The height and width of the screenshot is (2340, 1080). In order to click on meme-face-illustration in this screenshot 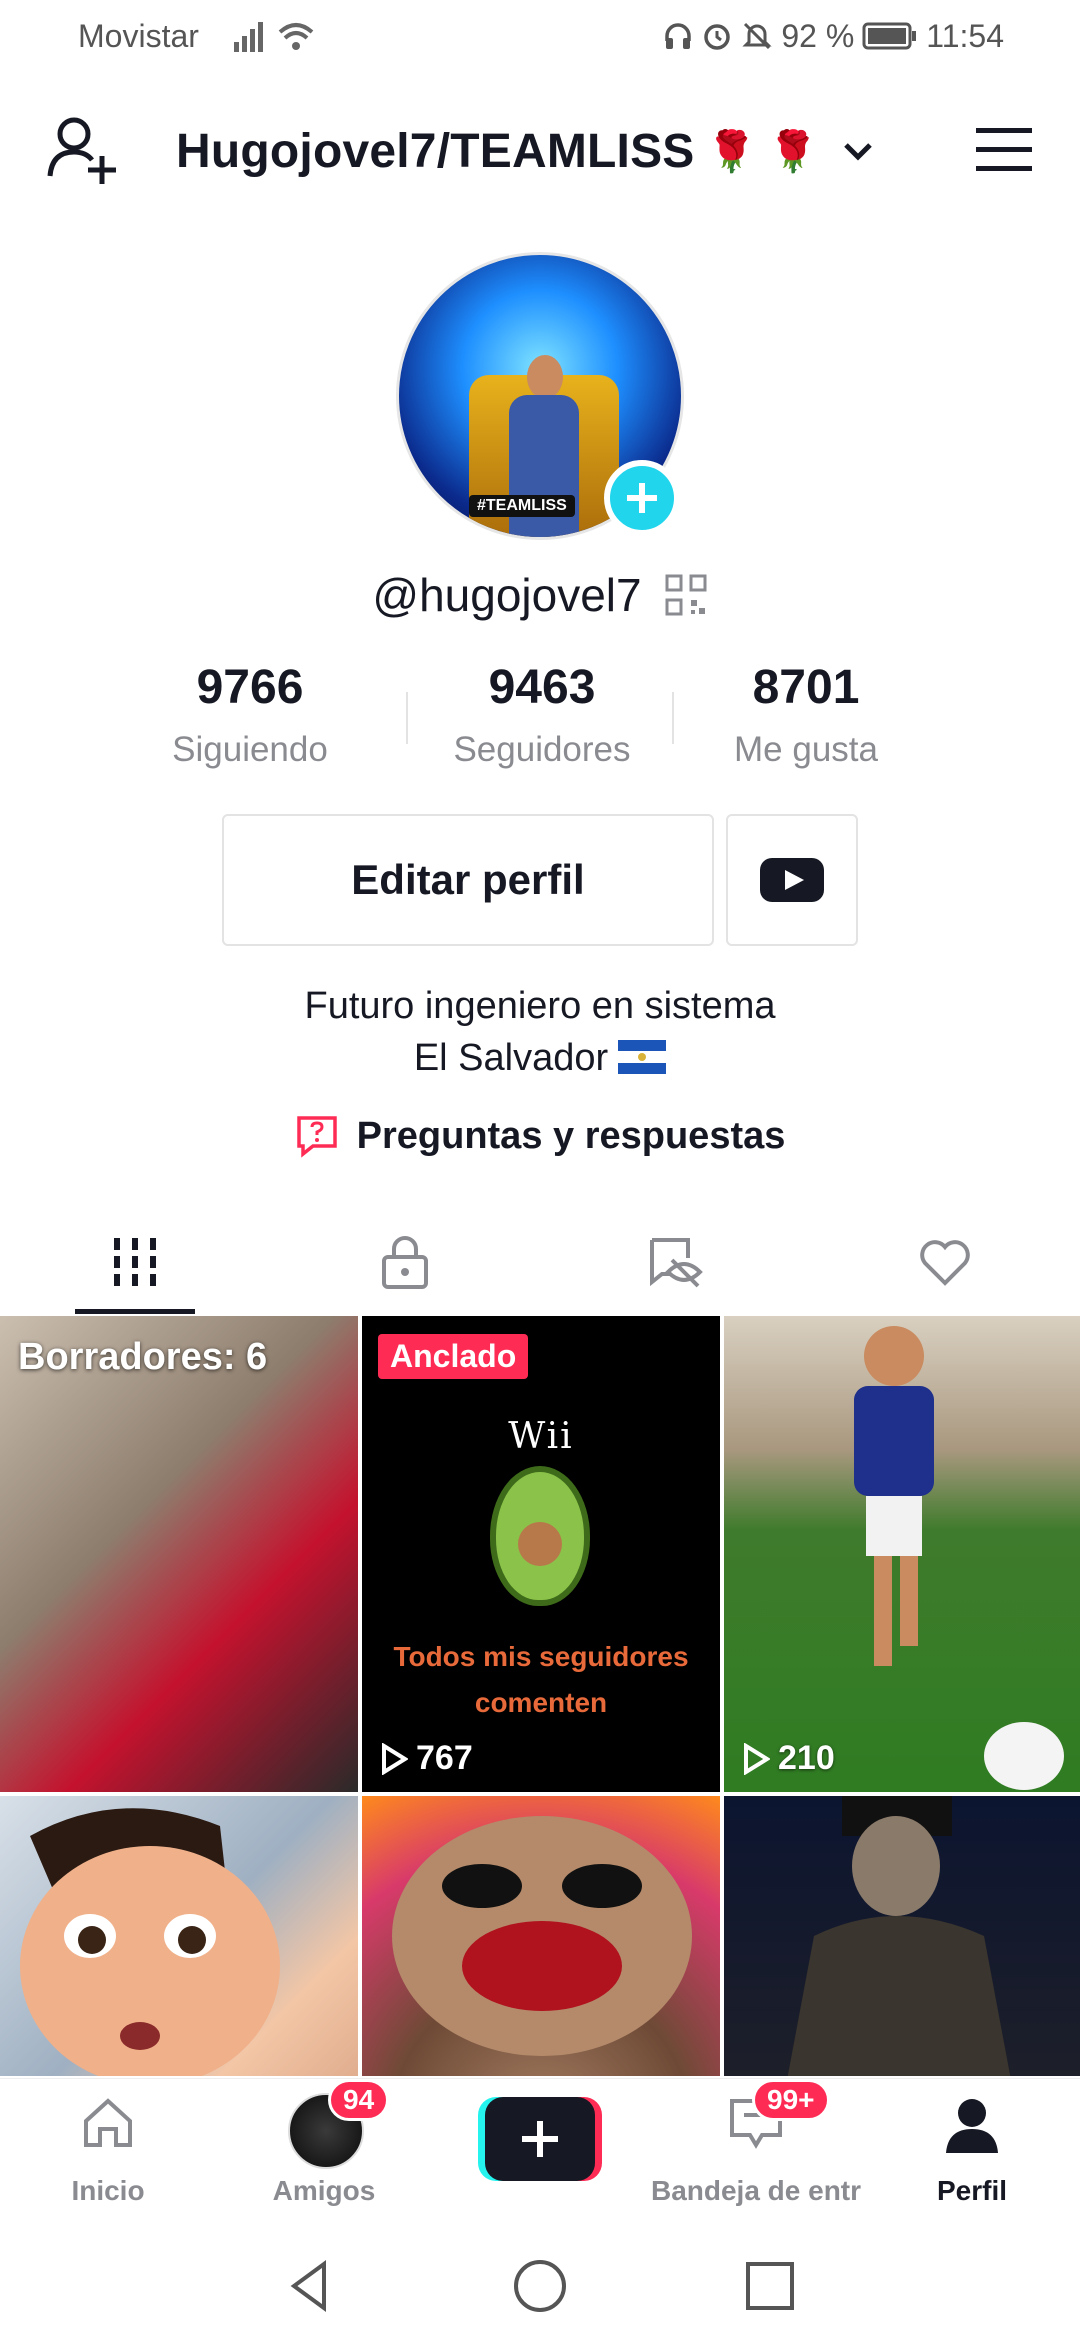, I will do `click(542, 1936)`.